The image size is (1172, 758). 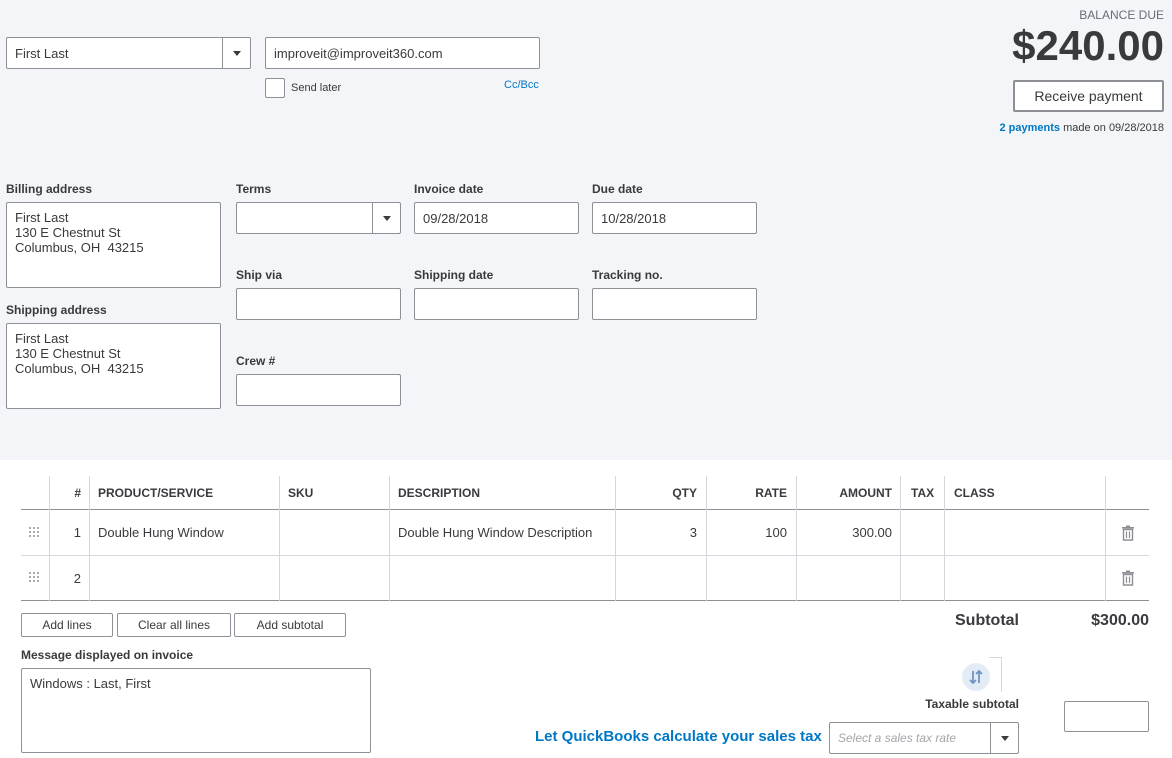 I want to click on shipping-date-label: Shipping date, so click(x=454, y=275).